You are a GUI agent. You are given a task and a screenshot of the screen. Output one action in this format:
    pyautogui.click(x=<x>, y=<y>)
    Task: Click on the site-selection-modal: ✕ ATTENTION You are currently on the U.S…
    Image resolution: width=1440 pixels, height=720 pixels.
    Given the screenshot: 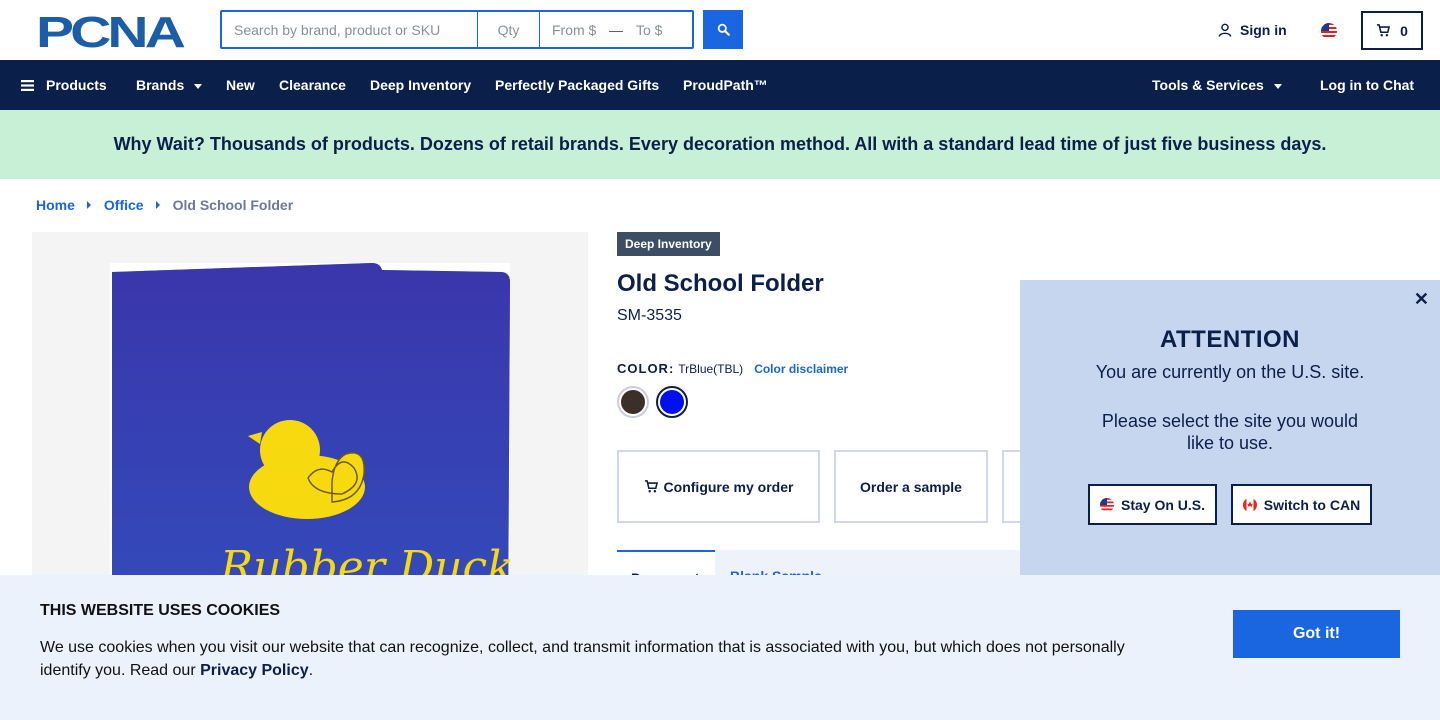 What is the action you would take?
    pyautogui.click(x=1230, y=430)
    